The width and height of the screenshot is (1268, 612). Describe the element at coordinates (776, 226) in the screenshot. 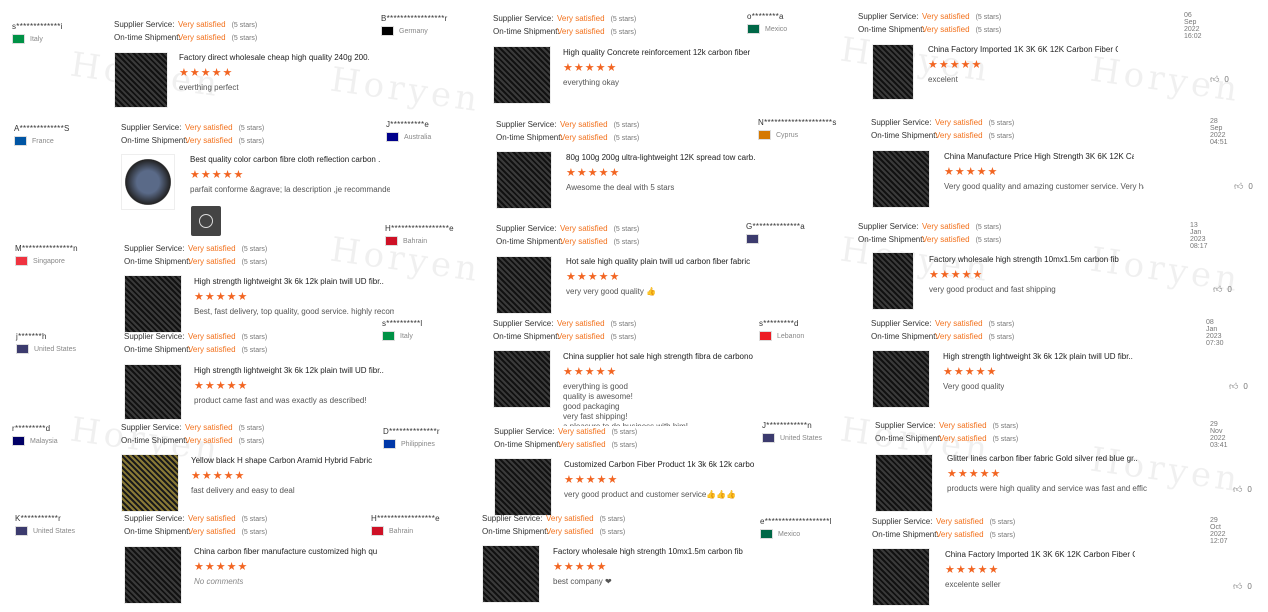

I see `reviewer-name: G**************a` at that location.